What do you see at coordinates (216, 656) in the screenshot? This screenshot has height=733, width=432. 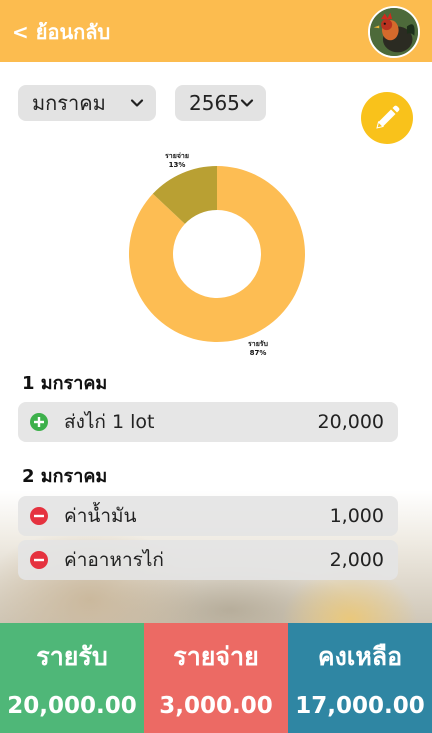 I see `expense-title: รายจ่าย` at bounding box center [216, 656].